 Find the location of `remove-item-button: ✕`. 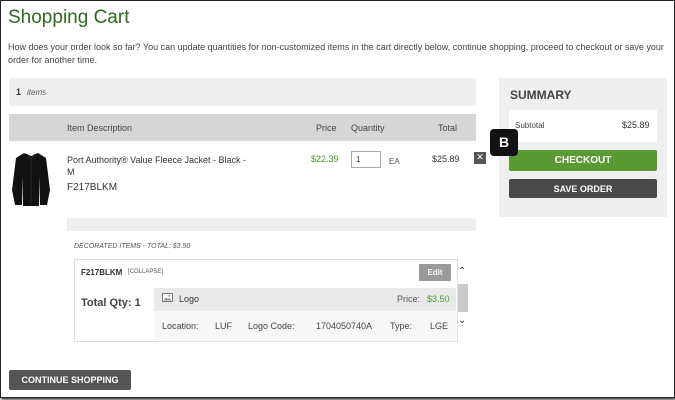

remove-item-button: ✕ is located at coordinates (480, 158).